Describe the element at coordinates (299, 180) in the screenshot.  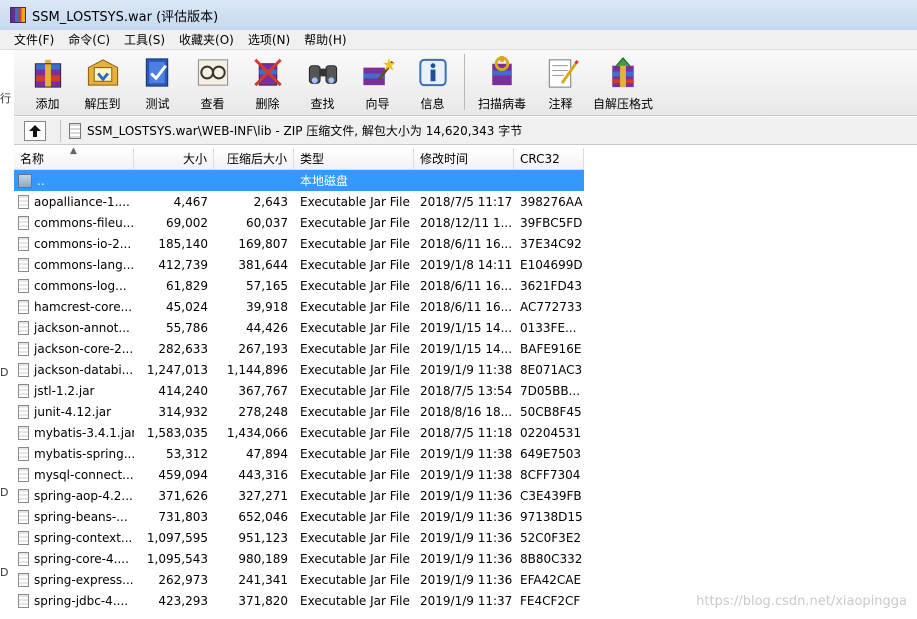
I see `parent-folder-row: .. 本地磁盘` at that location.